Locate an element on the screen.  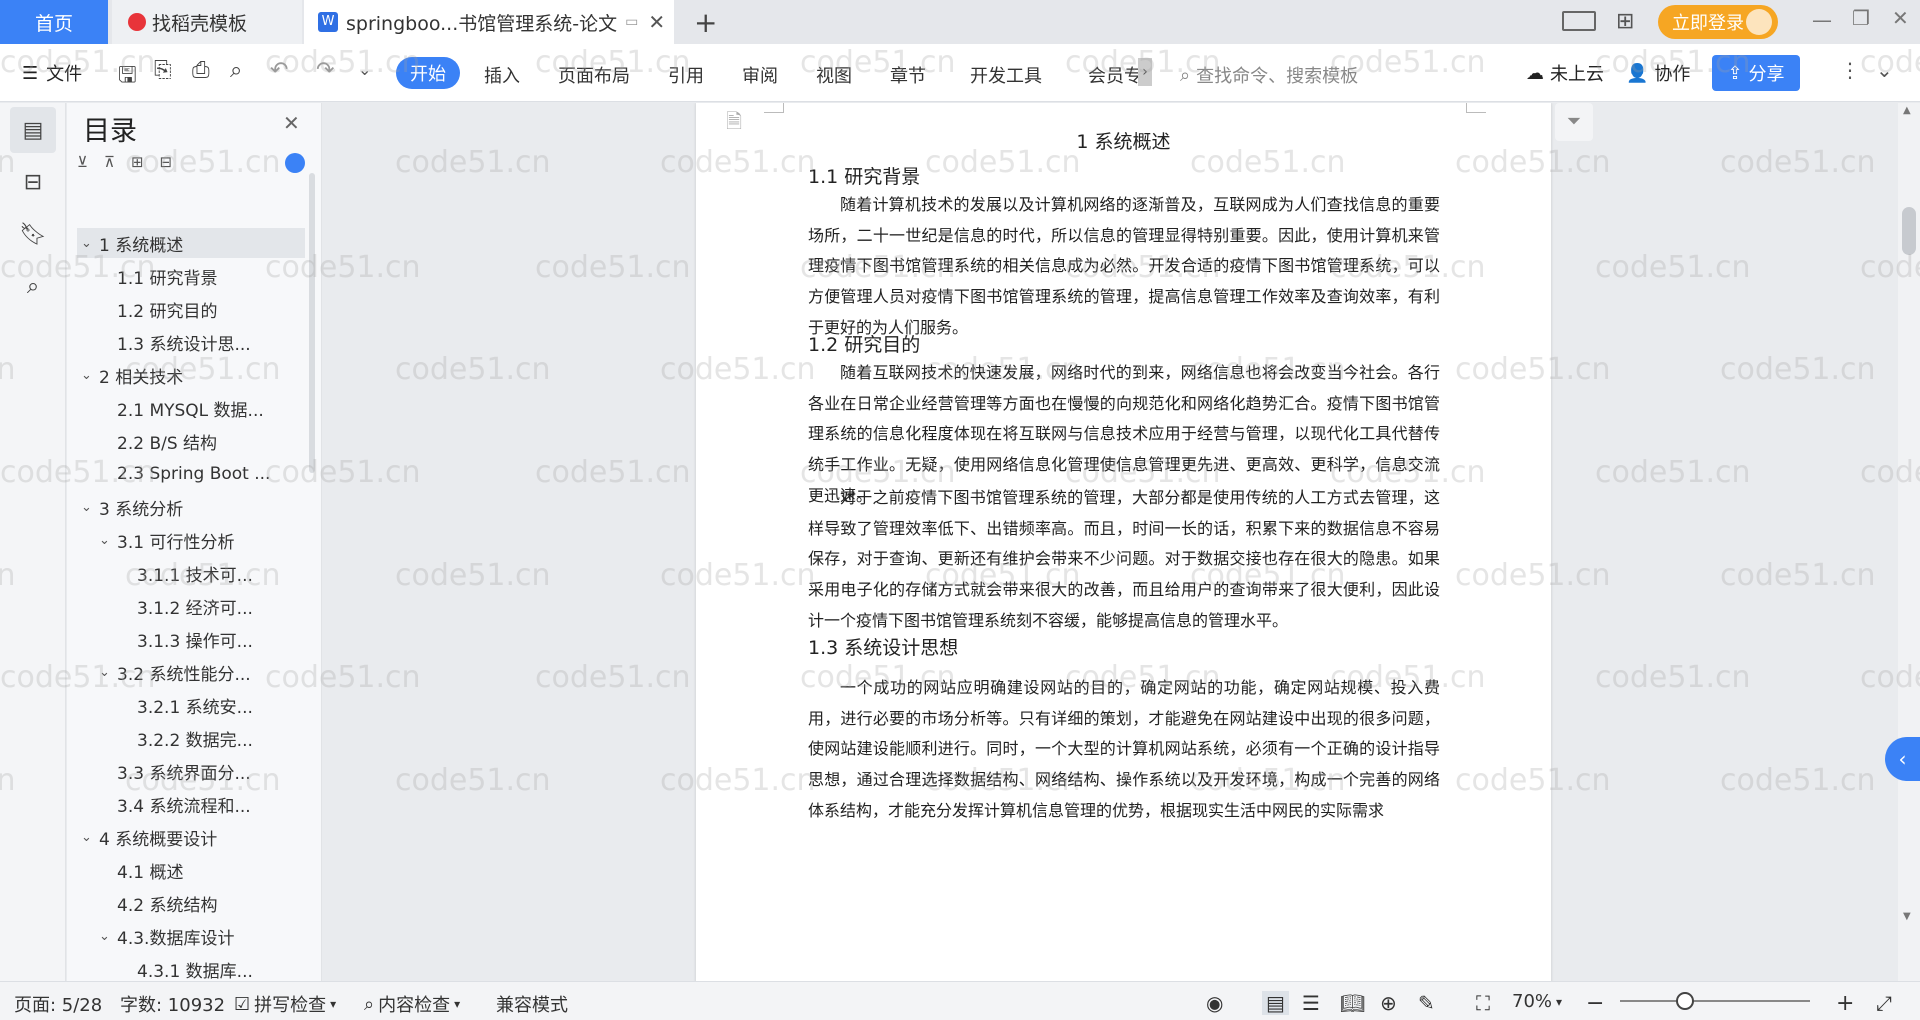
tab-view: 视图 is located at coordinates (834, 75).